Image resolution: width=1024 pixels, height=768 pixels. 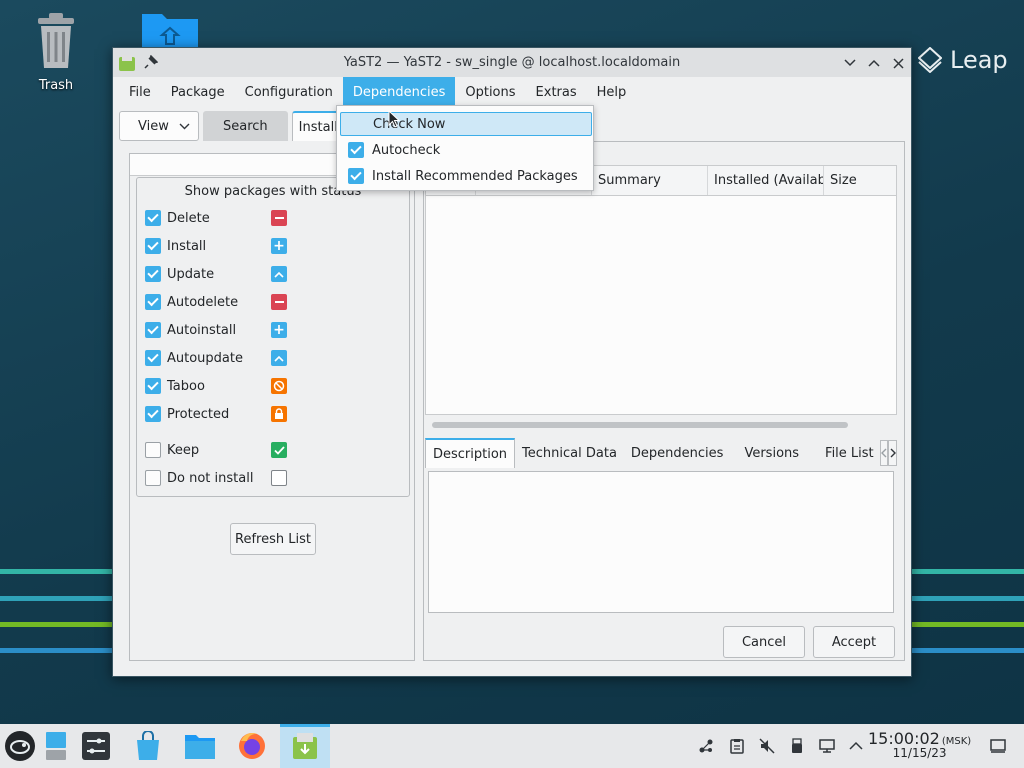 What do you see at coordinates (210, 478) in the screenshot?
I see `status-label: Do not install` at bounding box center [210, 478].